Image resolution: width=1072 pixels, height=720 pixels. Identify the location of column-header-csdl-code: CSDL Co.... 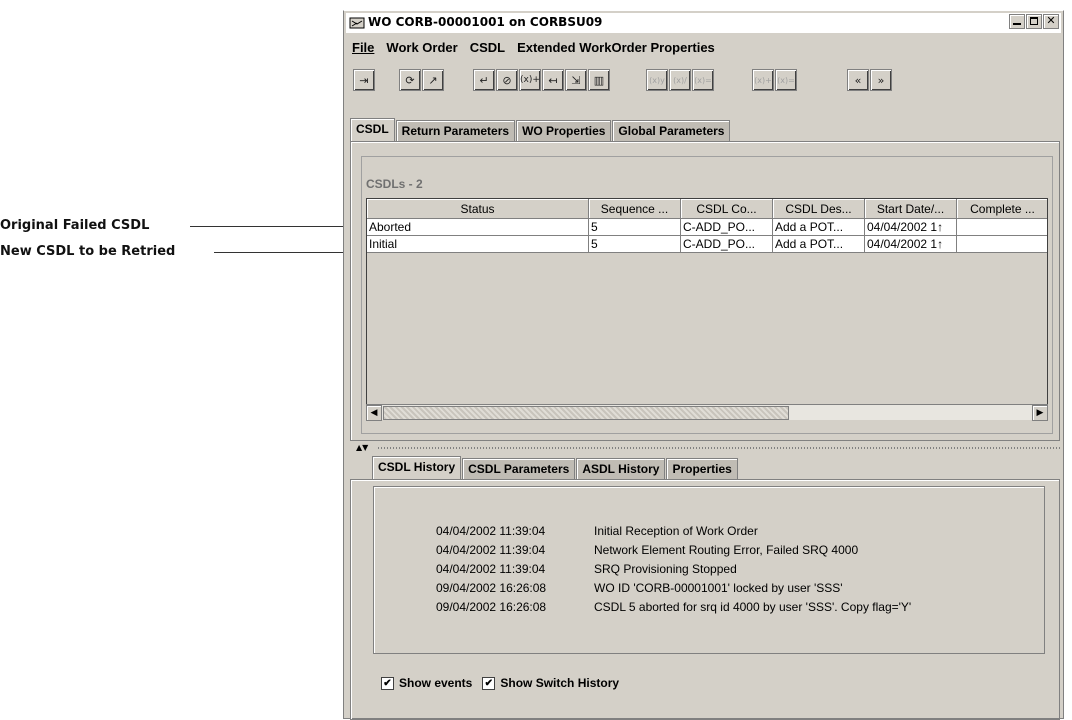
(727, 209).